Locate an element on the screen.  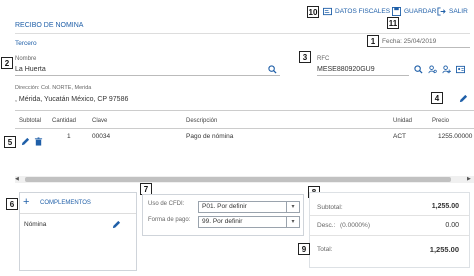
callout-10: 10 is located at coordinates (313, 12).